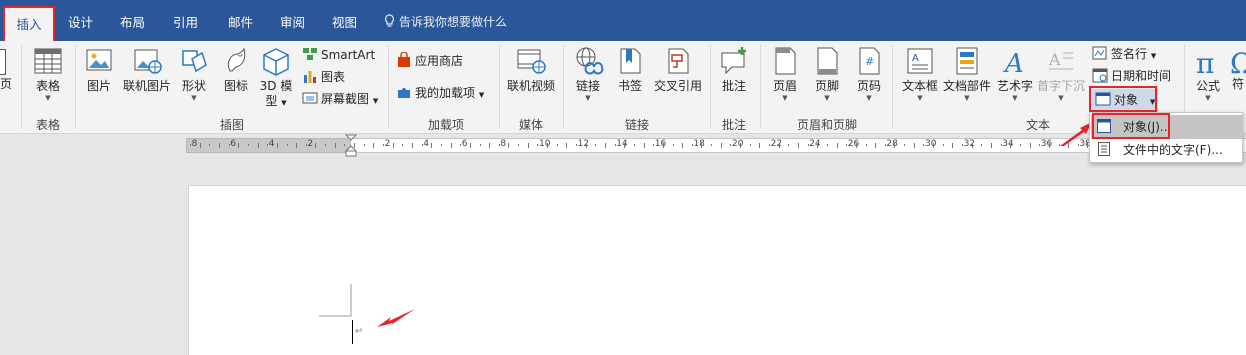 Image resolution: width=1246 pixels, height=355 pixels. Describe the element at coordinates (340, 99) in the screenshot. I see `screenshot-button: 屏幕截图 ▼` at that location.